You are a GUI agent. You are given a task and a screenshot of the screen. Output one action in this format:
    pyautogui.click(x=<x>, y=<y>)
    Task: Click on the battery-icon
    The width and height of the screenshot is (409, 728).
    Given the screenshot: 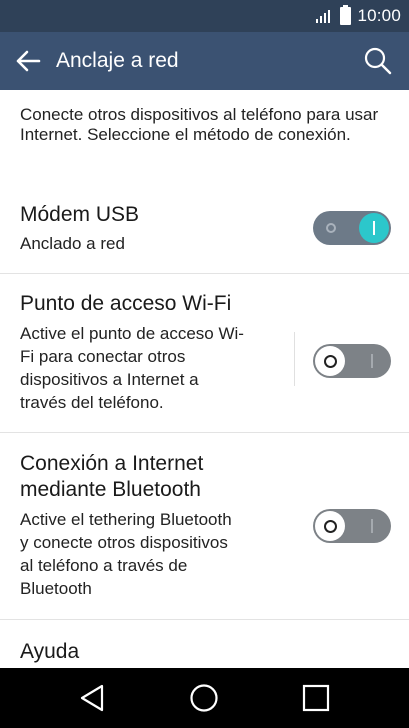 What is the action you would take?
    pyautogui.click(x=346, y=15)
    